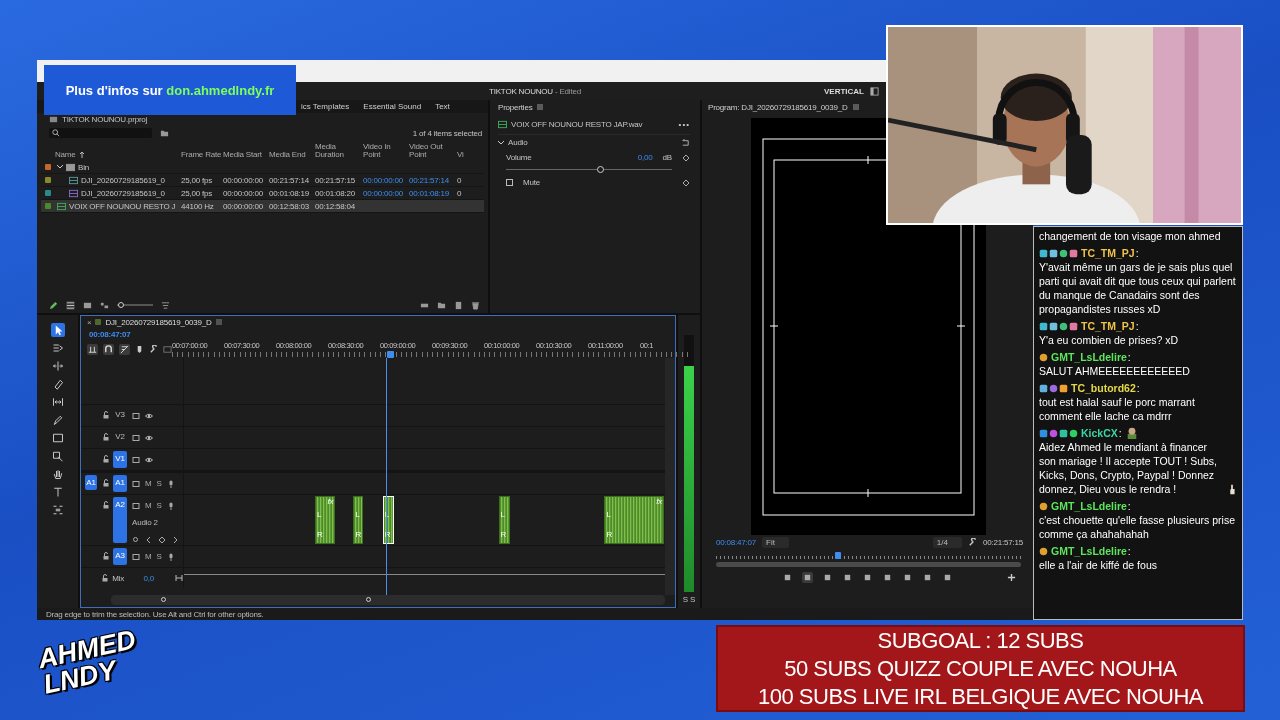 This screenshot has width=1280, height=720. I want to click on workspace-tab: Essential Sound, so click(392, 106).